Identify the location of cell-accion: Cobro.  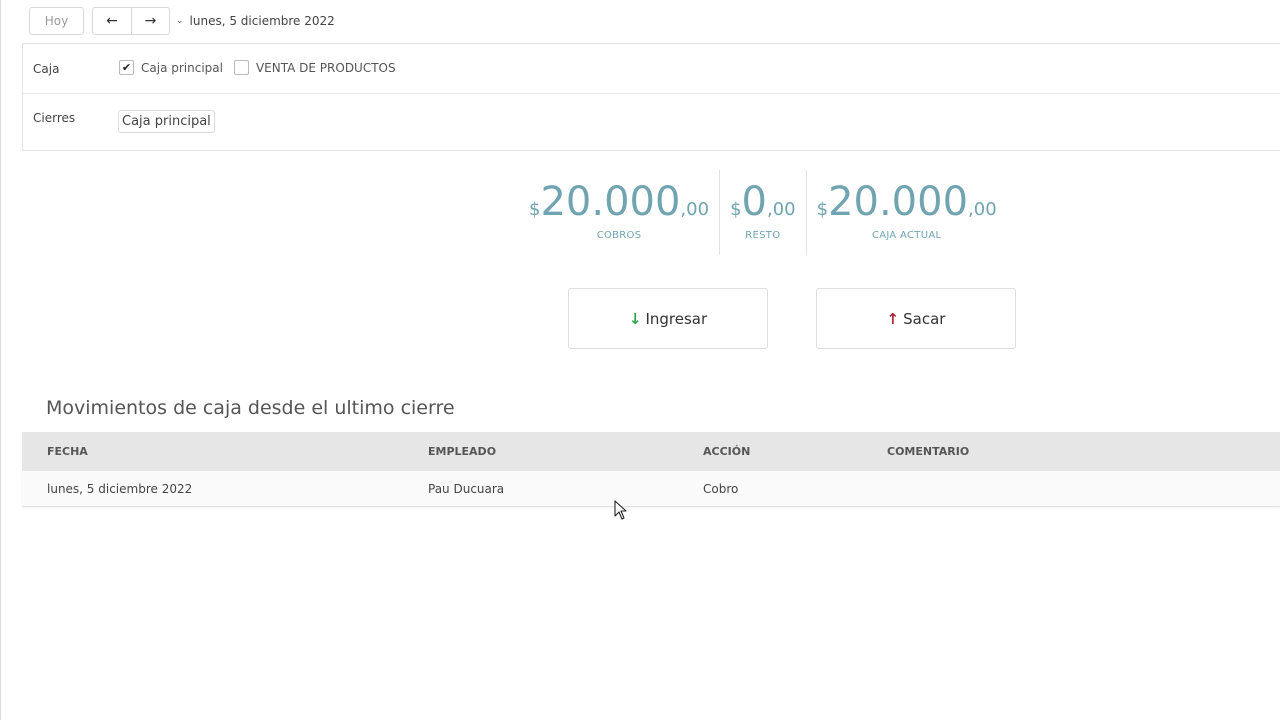
(721, 488).